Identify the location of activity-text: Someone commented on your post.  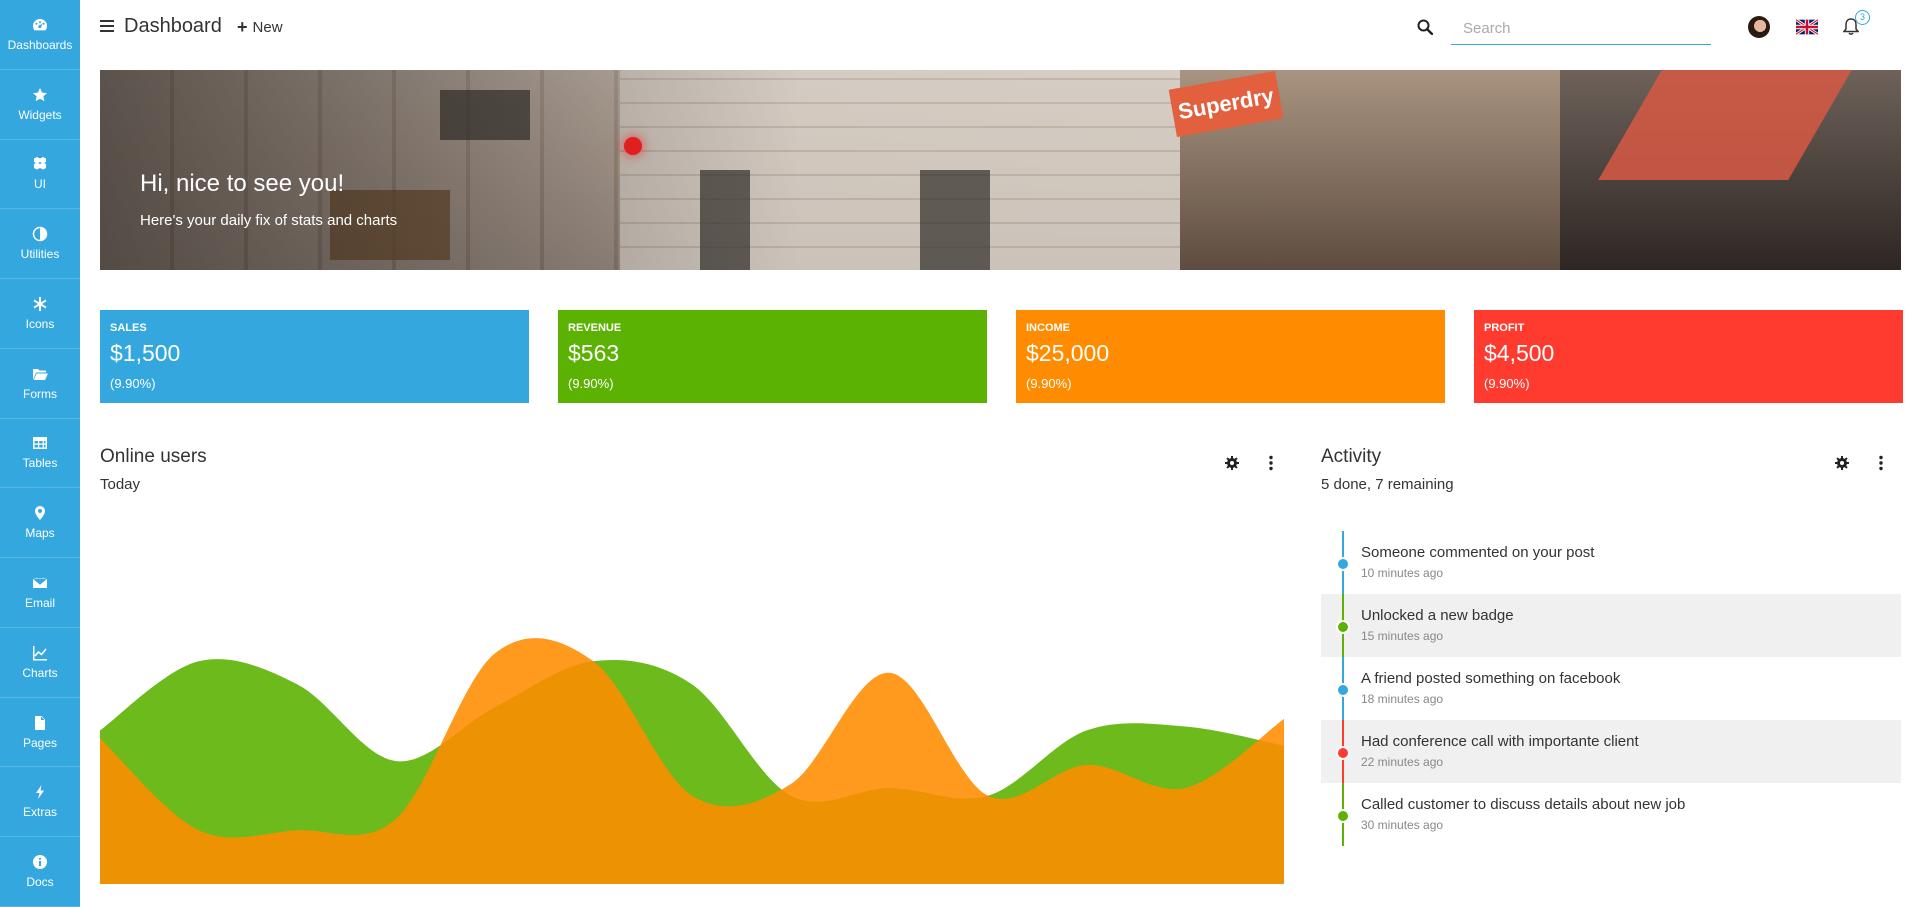
(1478, 552).